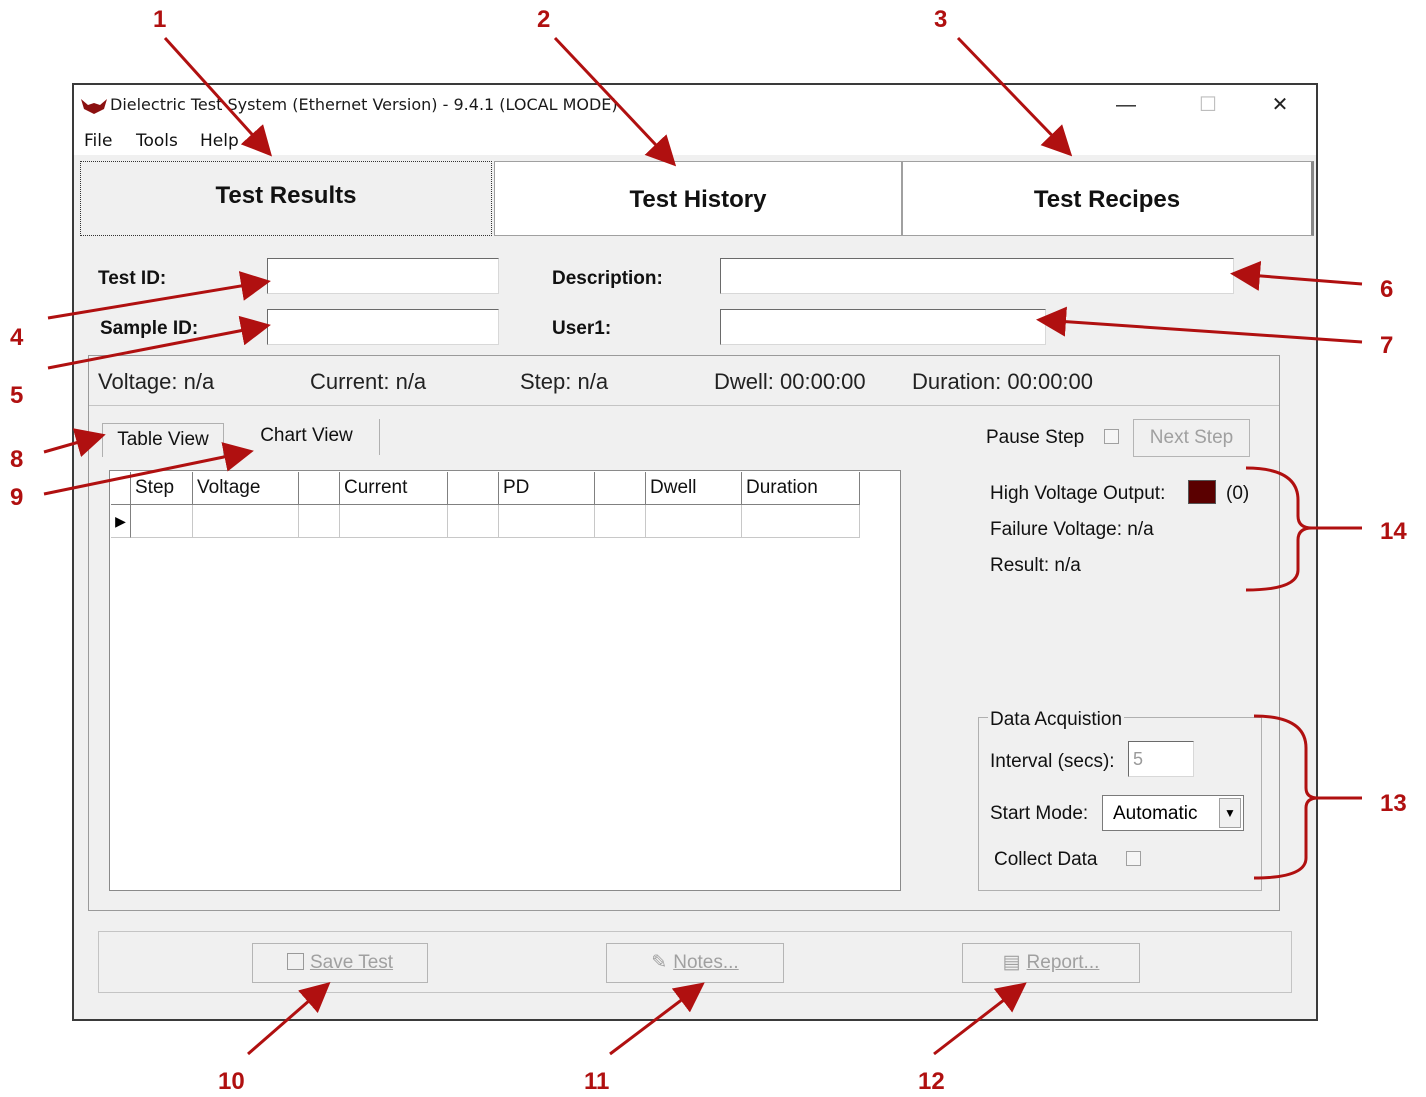 The image size is (1426, 1097). What do you see at coordinates (544, 19) in the screenshot?
I see `annotation-number: 2` at bounding box center [544, 19].